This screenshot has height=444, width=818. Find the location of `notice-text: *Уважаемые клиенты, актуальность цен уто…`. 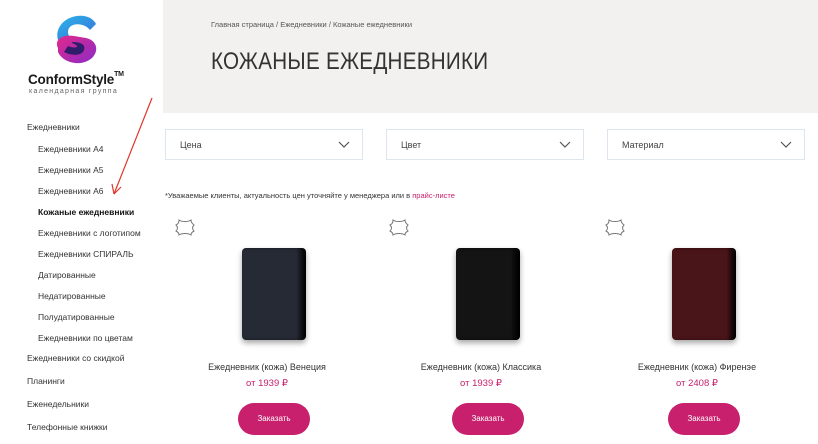

notice-text: *Уважаемые клиенты, актуальность цен уто… is located at coordinates (289, 195).